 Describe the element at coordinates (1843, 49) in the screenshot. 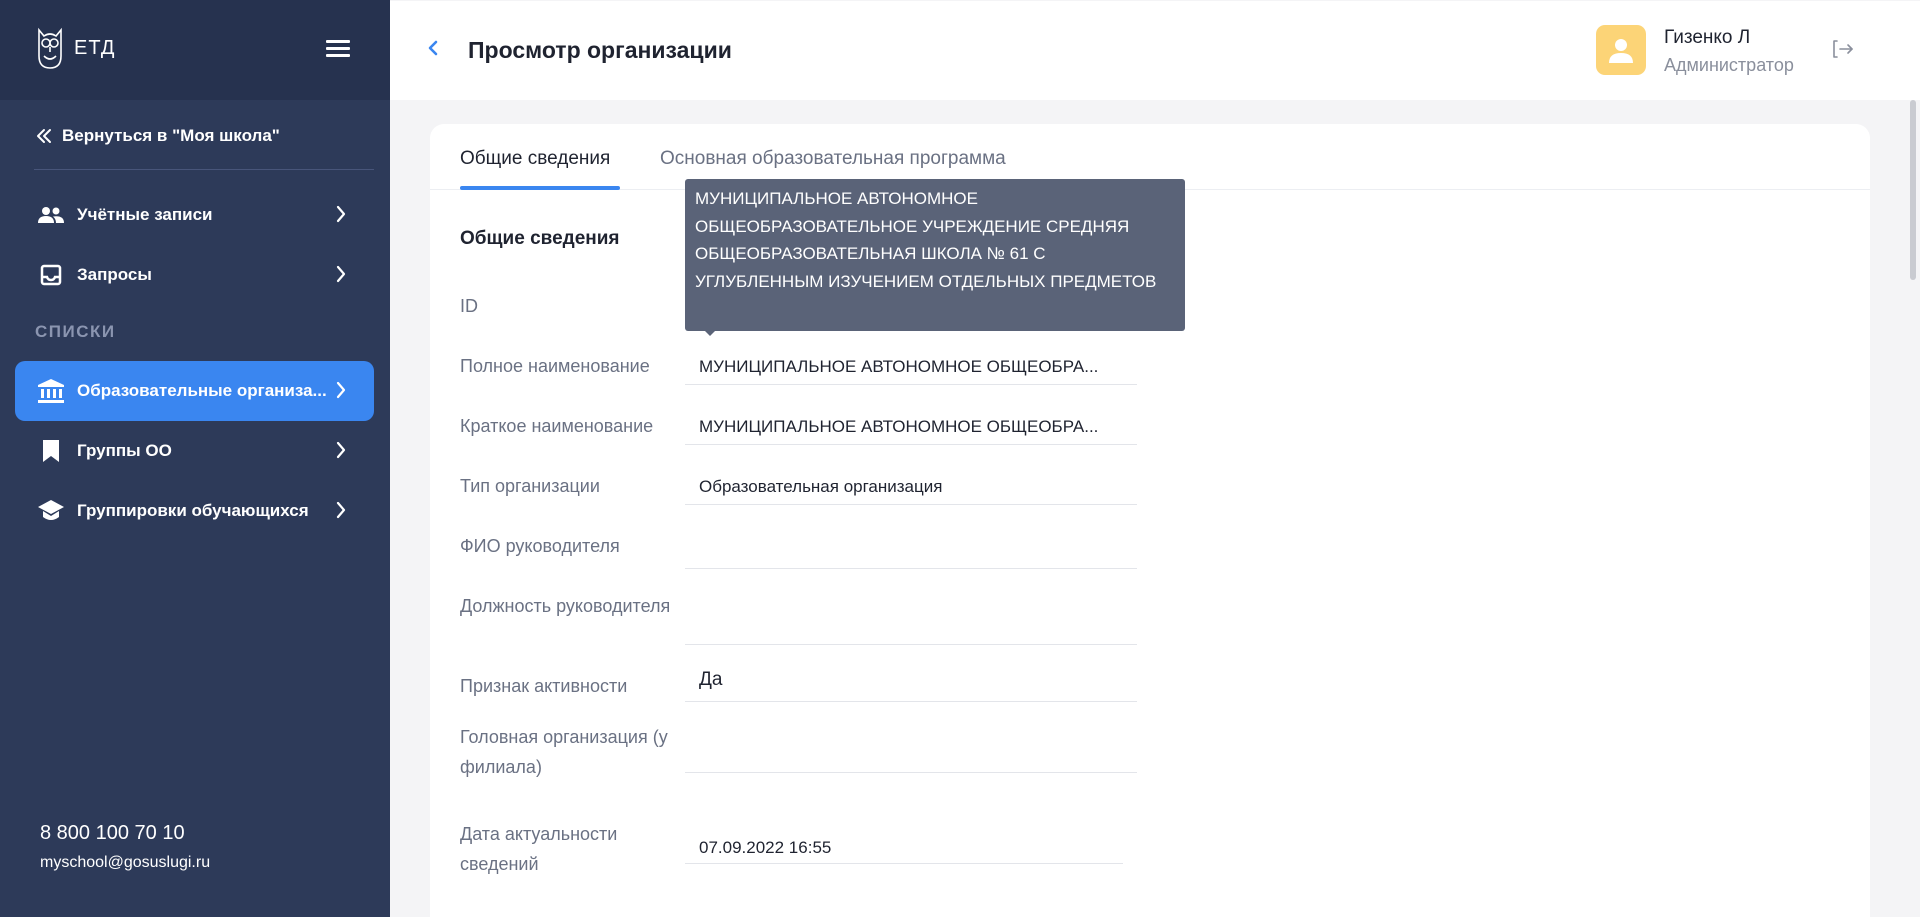

I see `logout-icon` at that location.